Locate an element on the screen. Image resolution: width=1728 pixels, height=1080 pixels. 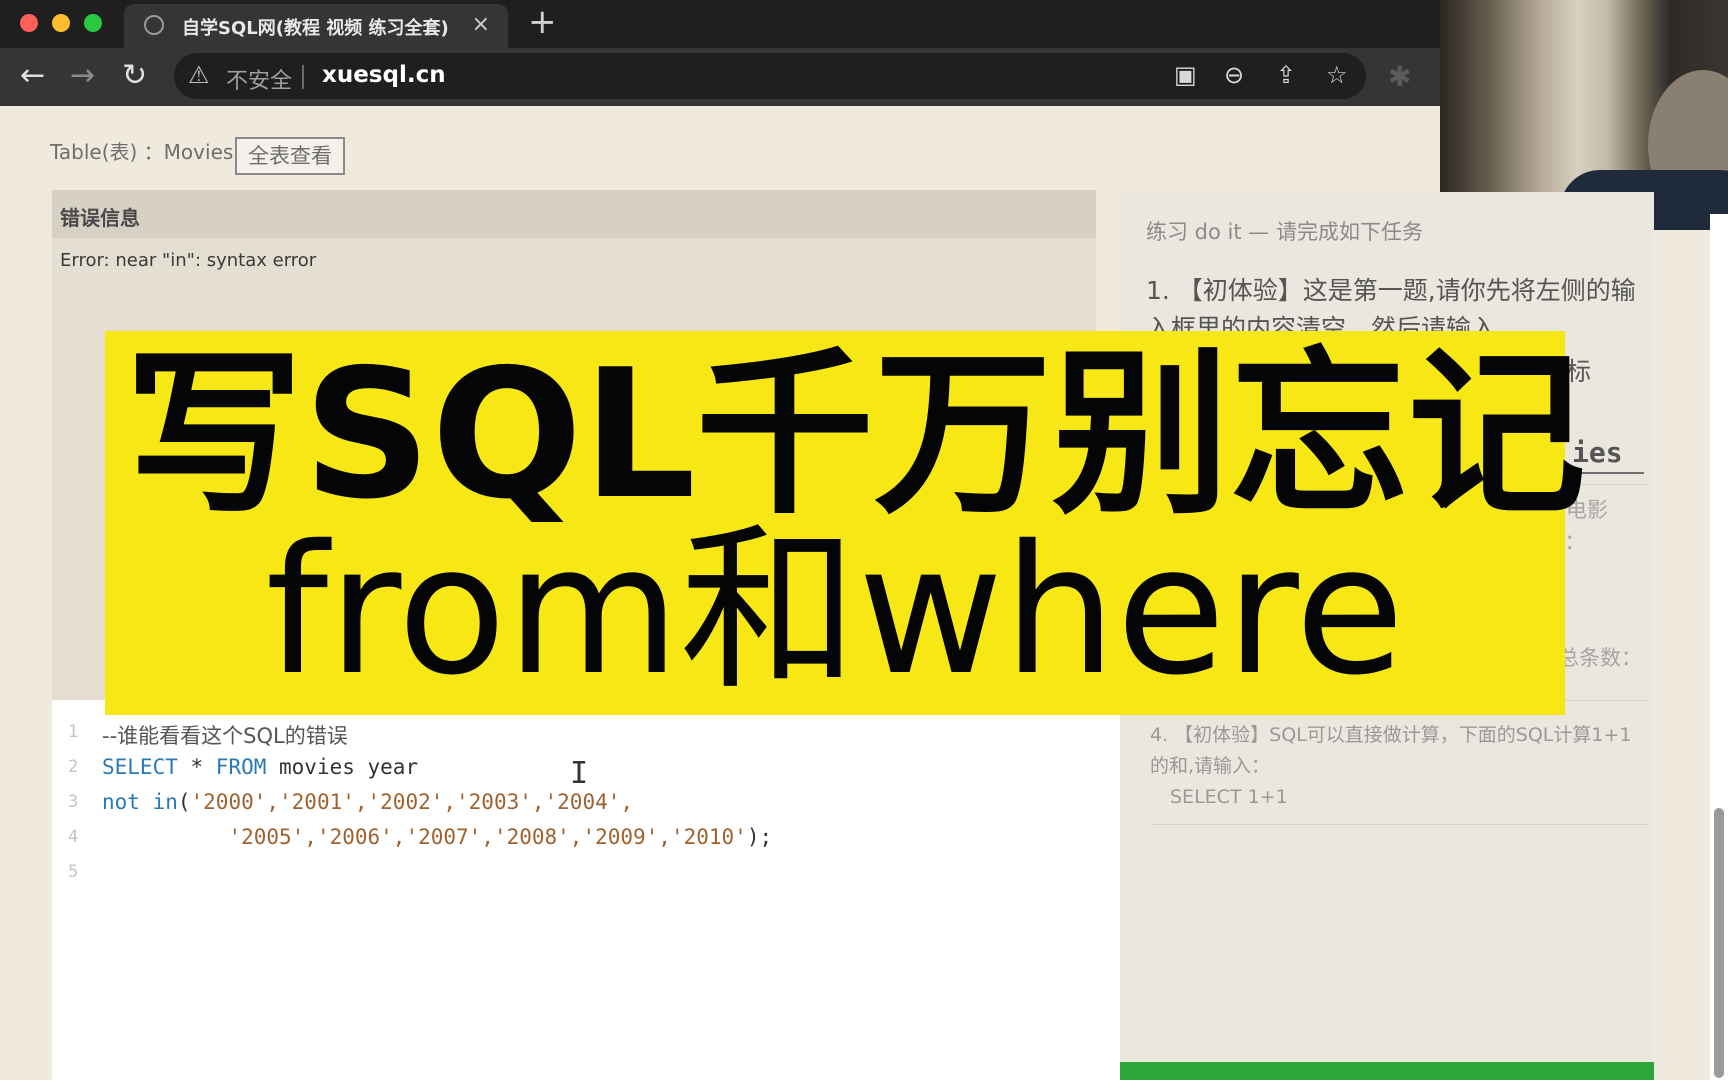
warning-icon: ⚠ is located at coordinates (199, 75).